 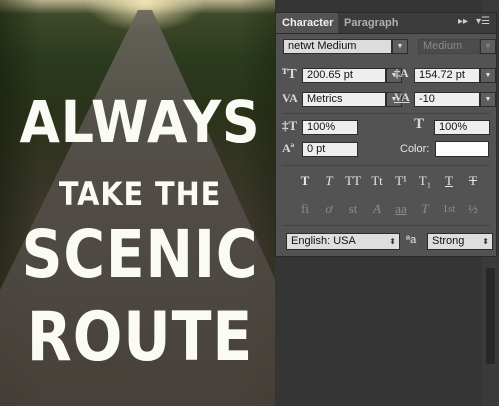 What do you see at coordinates (377, 209) in the screenshot?
I see `swash-button: A` at bounding box center [377, 209].